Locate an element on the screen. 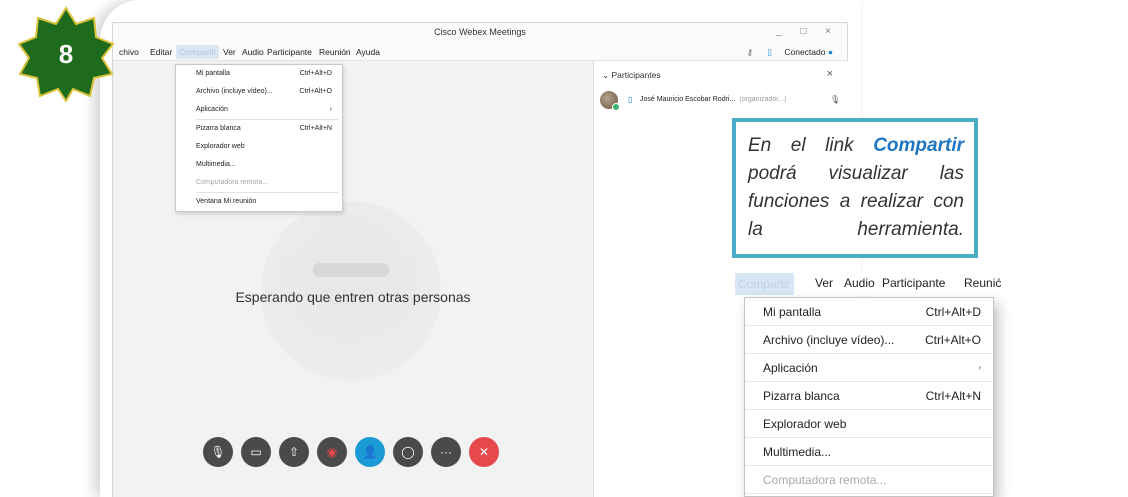 This screenshot has height=497, width=1128. key-icon: ⚷ is located at coordinates (750, 52).